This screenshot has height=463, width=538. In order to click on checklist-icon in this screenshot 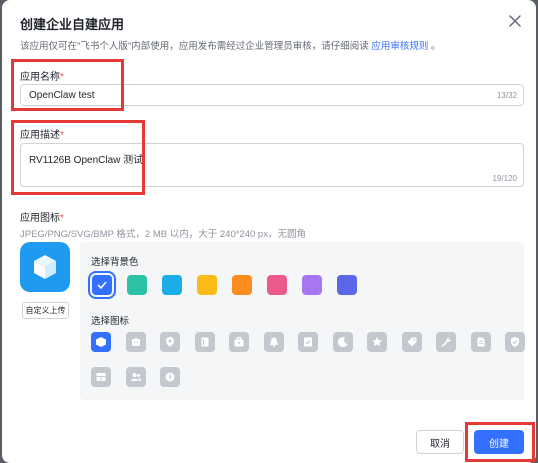, I will do `click(308, 342)`.